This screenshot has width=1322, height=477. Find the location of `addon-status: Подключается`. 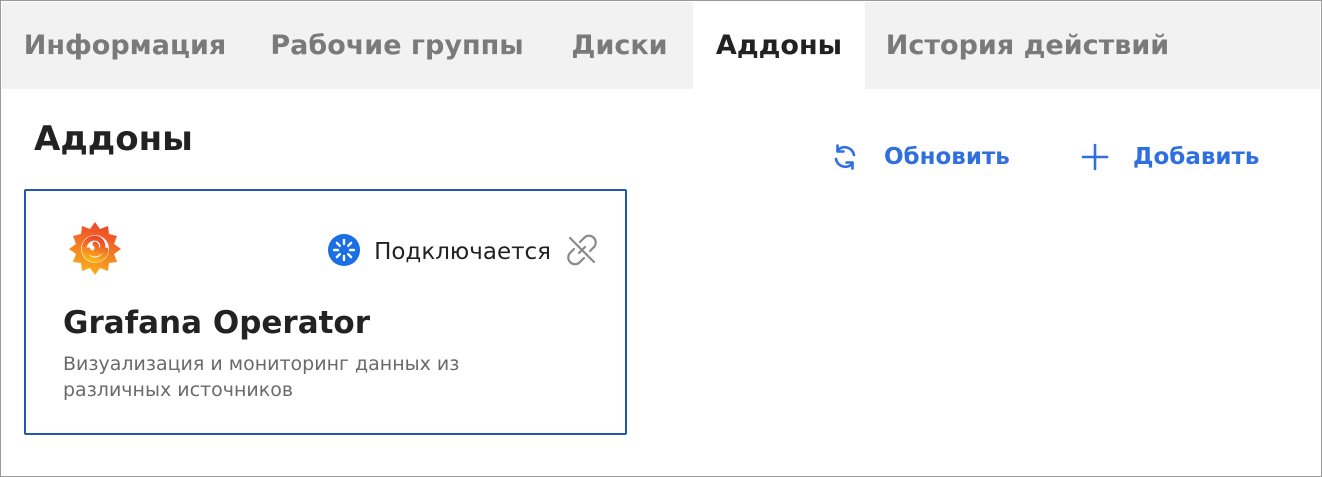

addon-status: Подключается is located at coordinates (463, 252).